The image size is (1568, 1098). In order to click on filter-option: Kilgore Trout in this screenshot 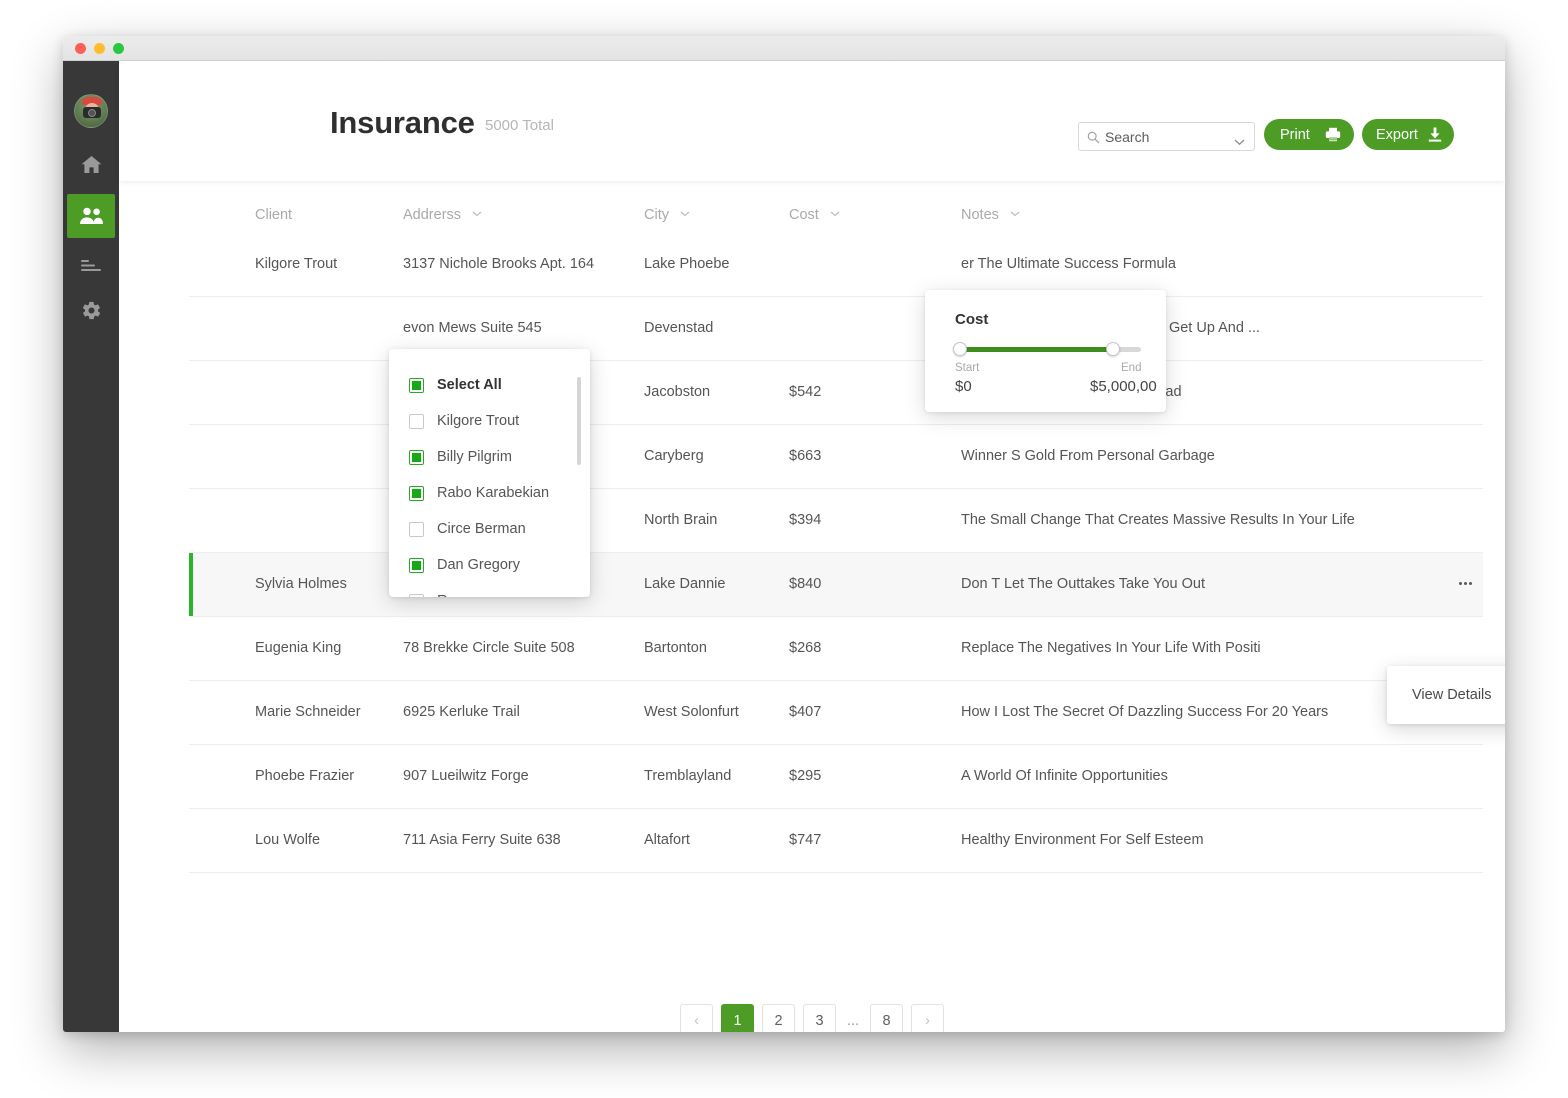, I will do `click(489, 421)`.